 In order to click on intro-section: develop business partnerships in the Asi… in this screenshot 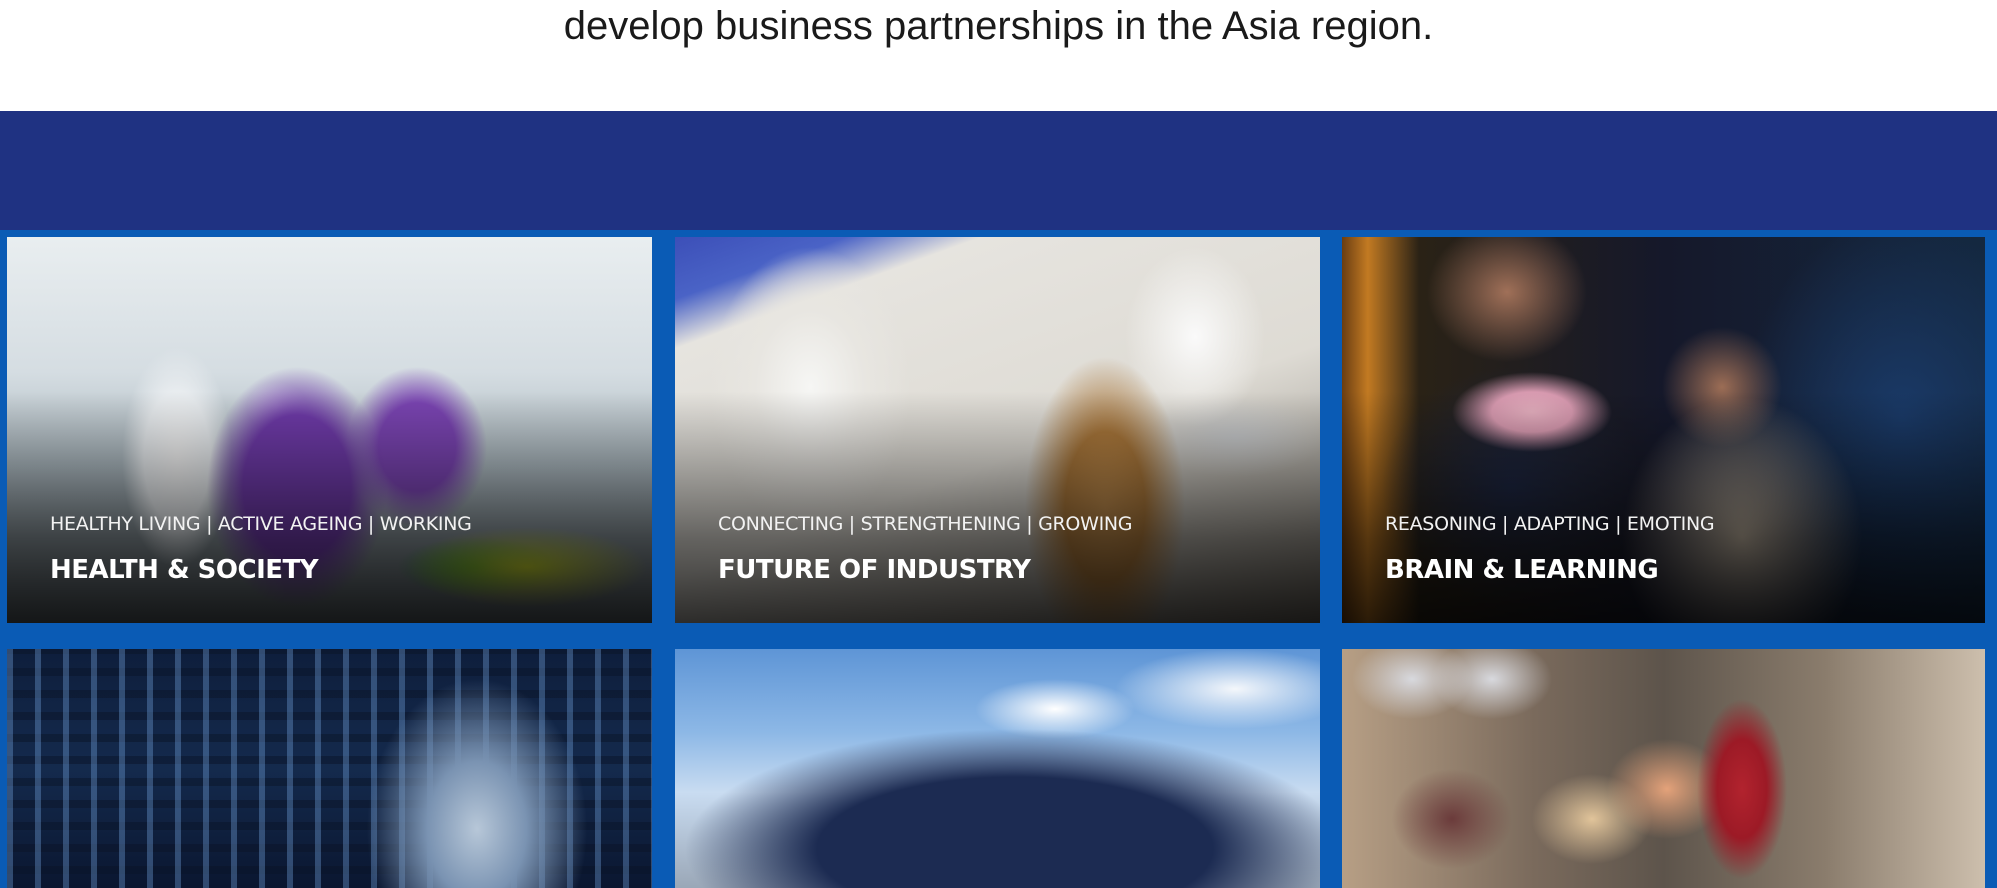, I will do `click(998, 55)`.